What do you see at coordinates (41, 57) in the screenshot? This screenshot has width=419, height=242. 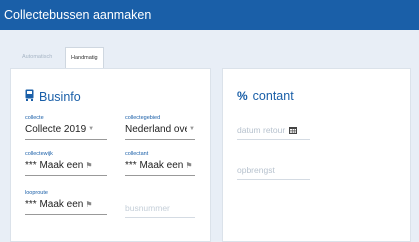 I see `tab-automatisch: Automatisch` at bounding box center [41, 57].